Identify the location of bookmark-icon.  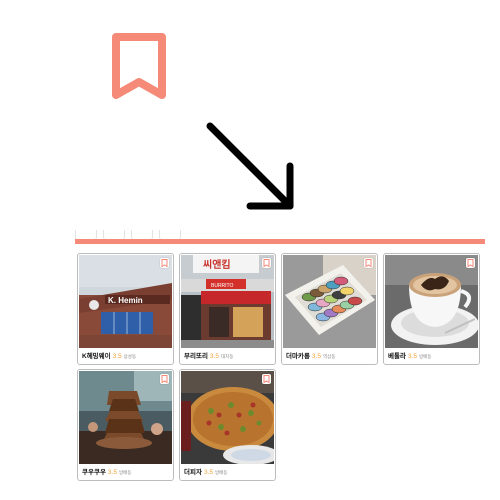
(139, 66).